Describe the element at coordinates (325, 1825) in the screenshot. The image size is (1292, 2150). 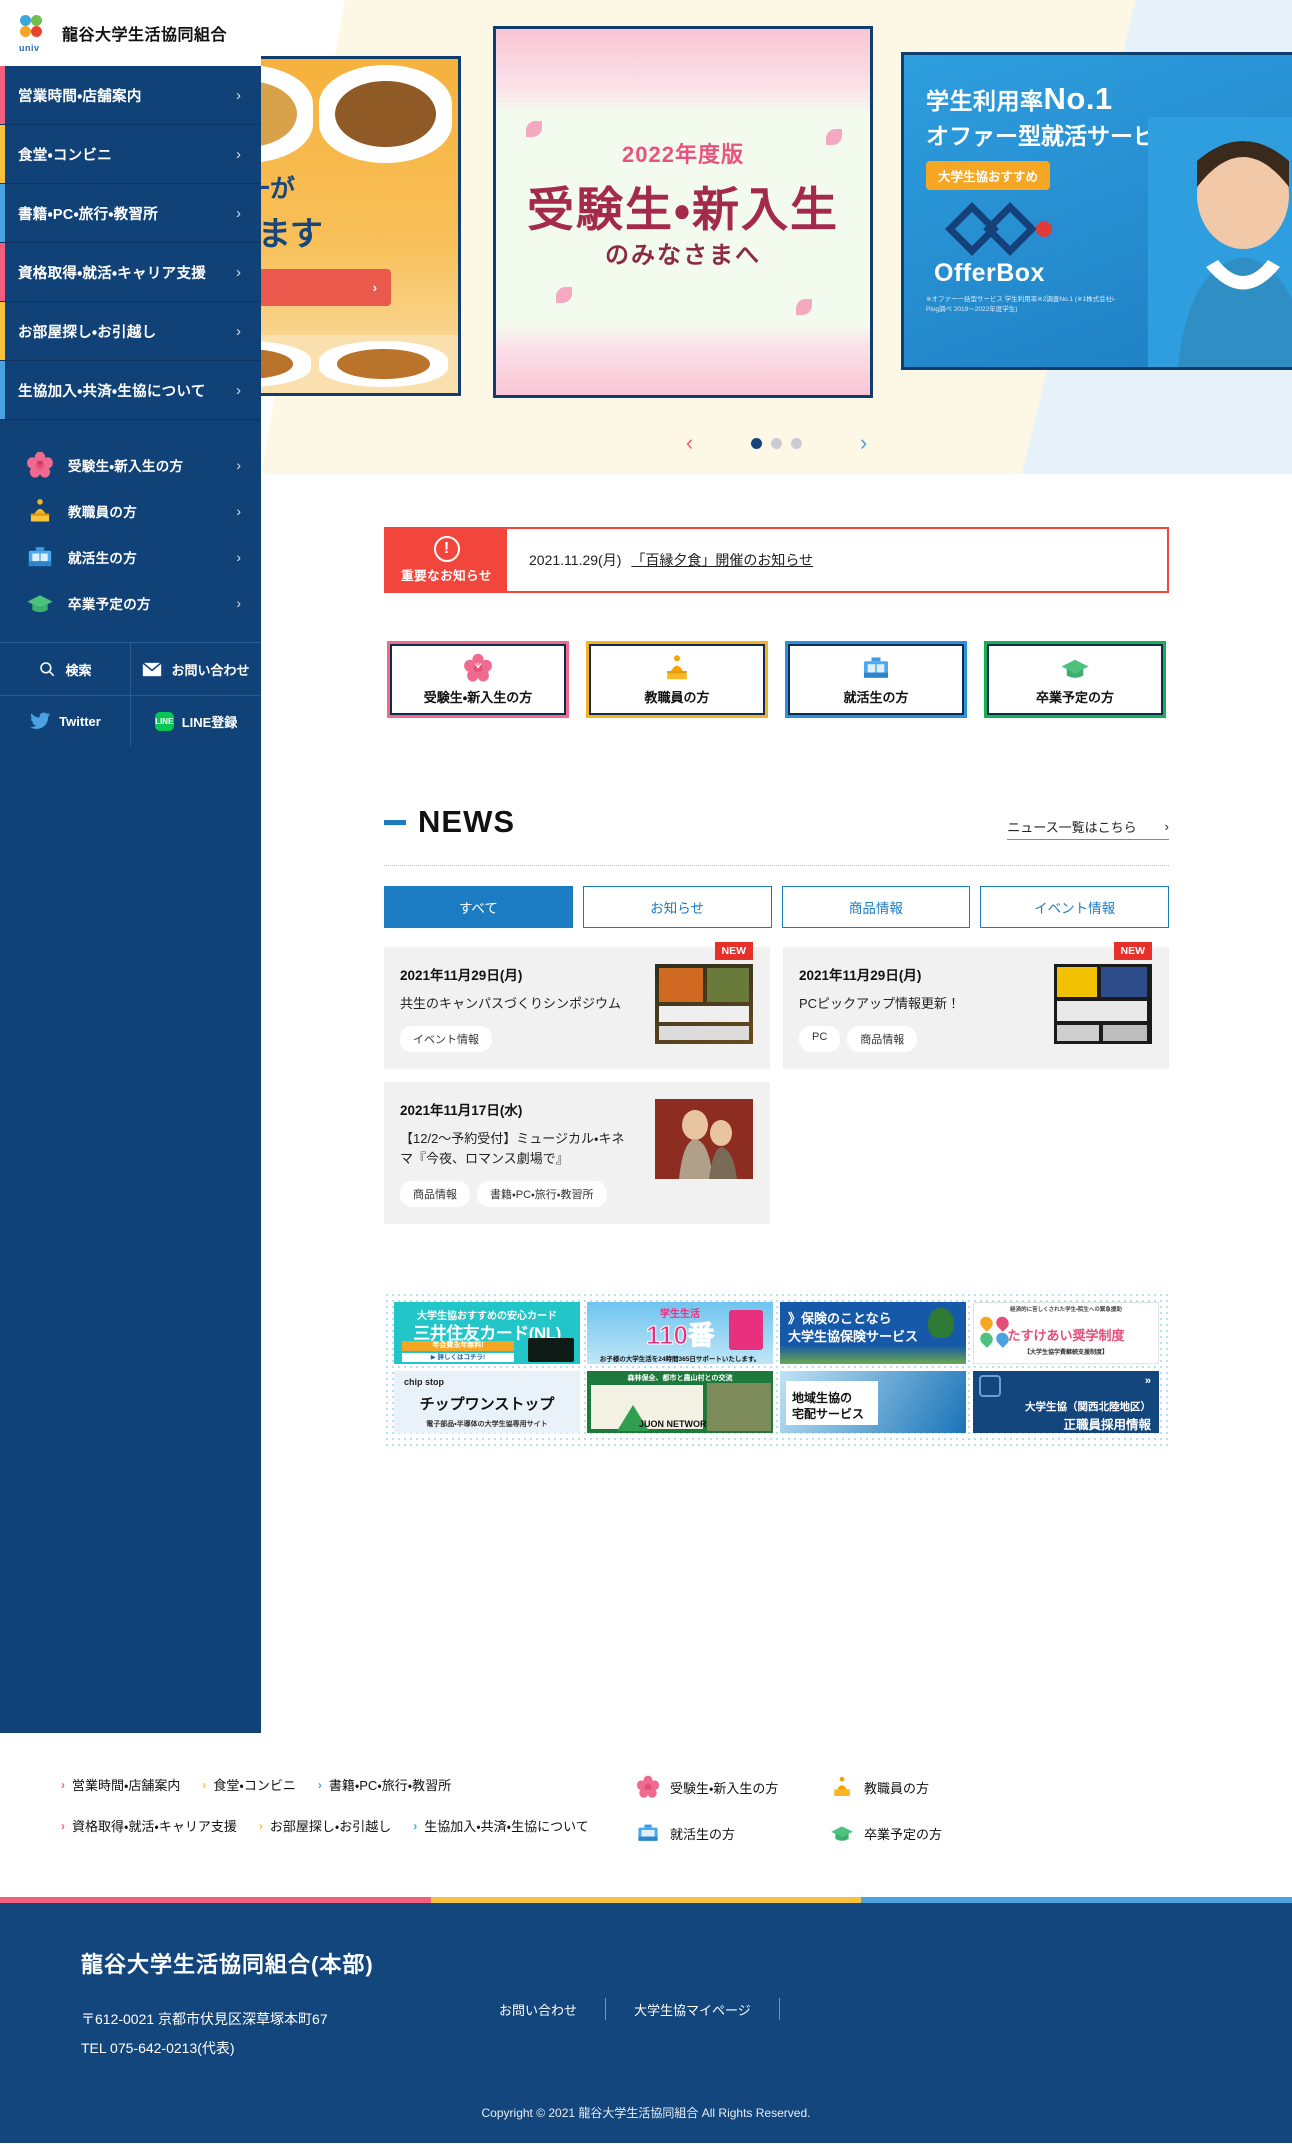
I see `footer-link-housing: › お部屋探し・お引越し` at that location.